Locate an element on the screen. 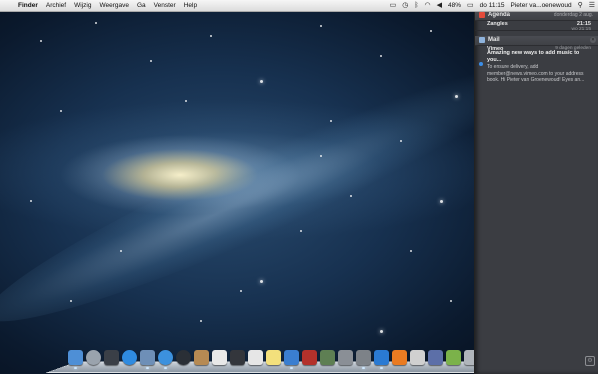 This screenshot has width=598, height=374. iphoto-icon is located at coordinates (327, 357).